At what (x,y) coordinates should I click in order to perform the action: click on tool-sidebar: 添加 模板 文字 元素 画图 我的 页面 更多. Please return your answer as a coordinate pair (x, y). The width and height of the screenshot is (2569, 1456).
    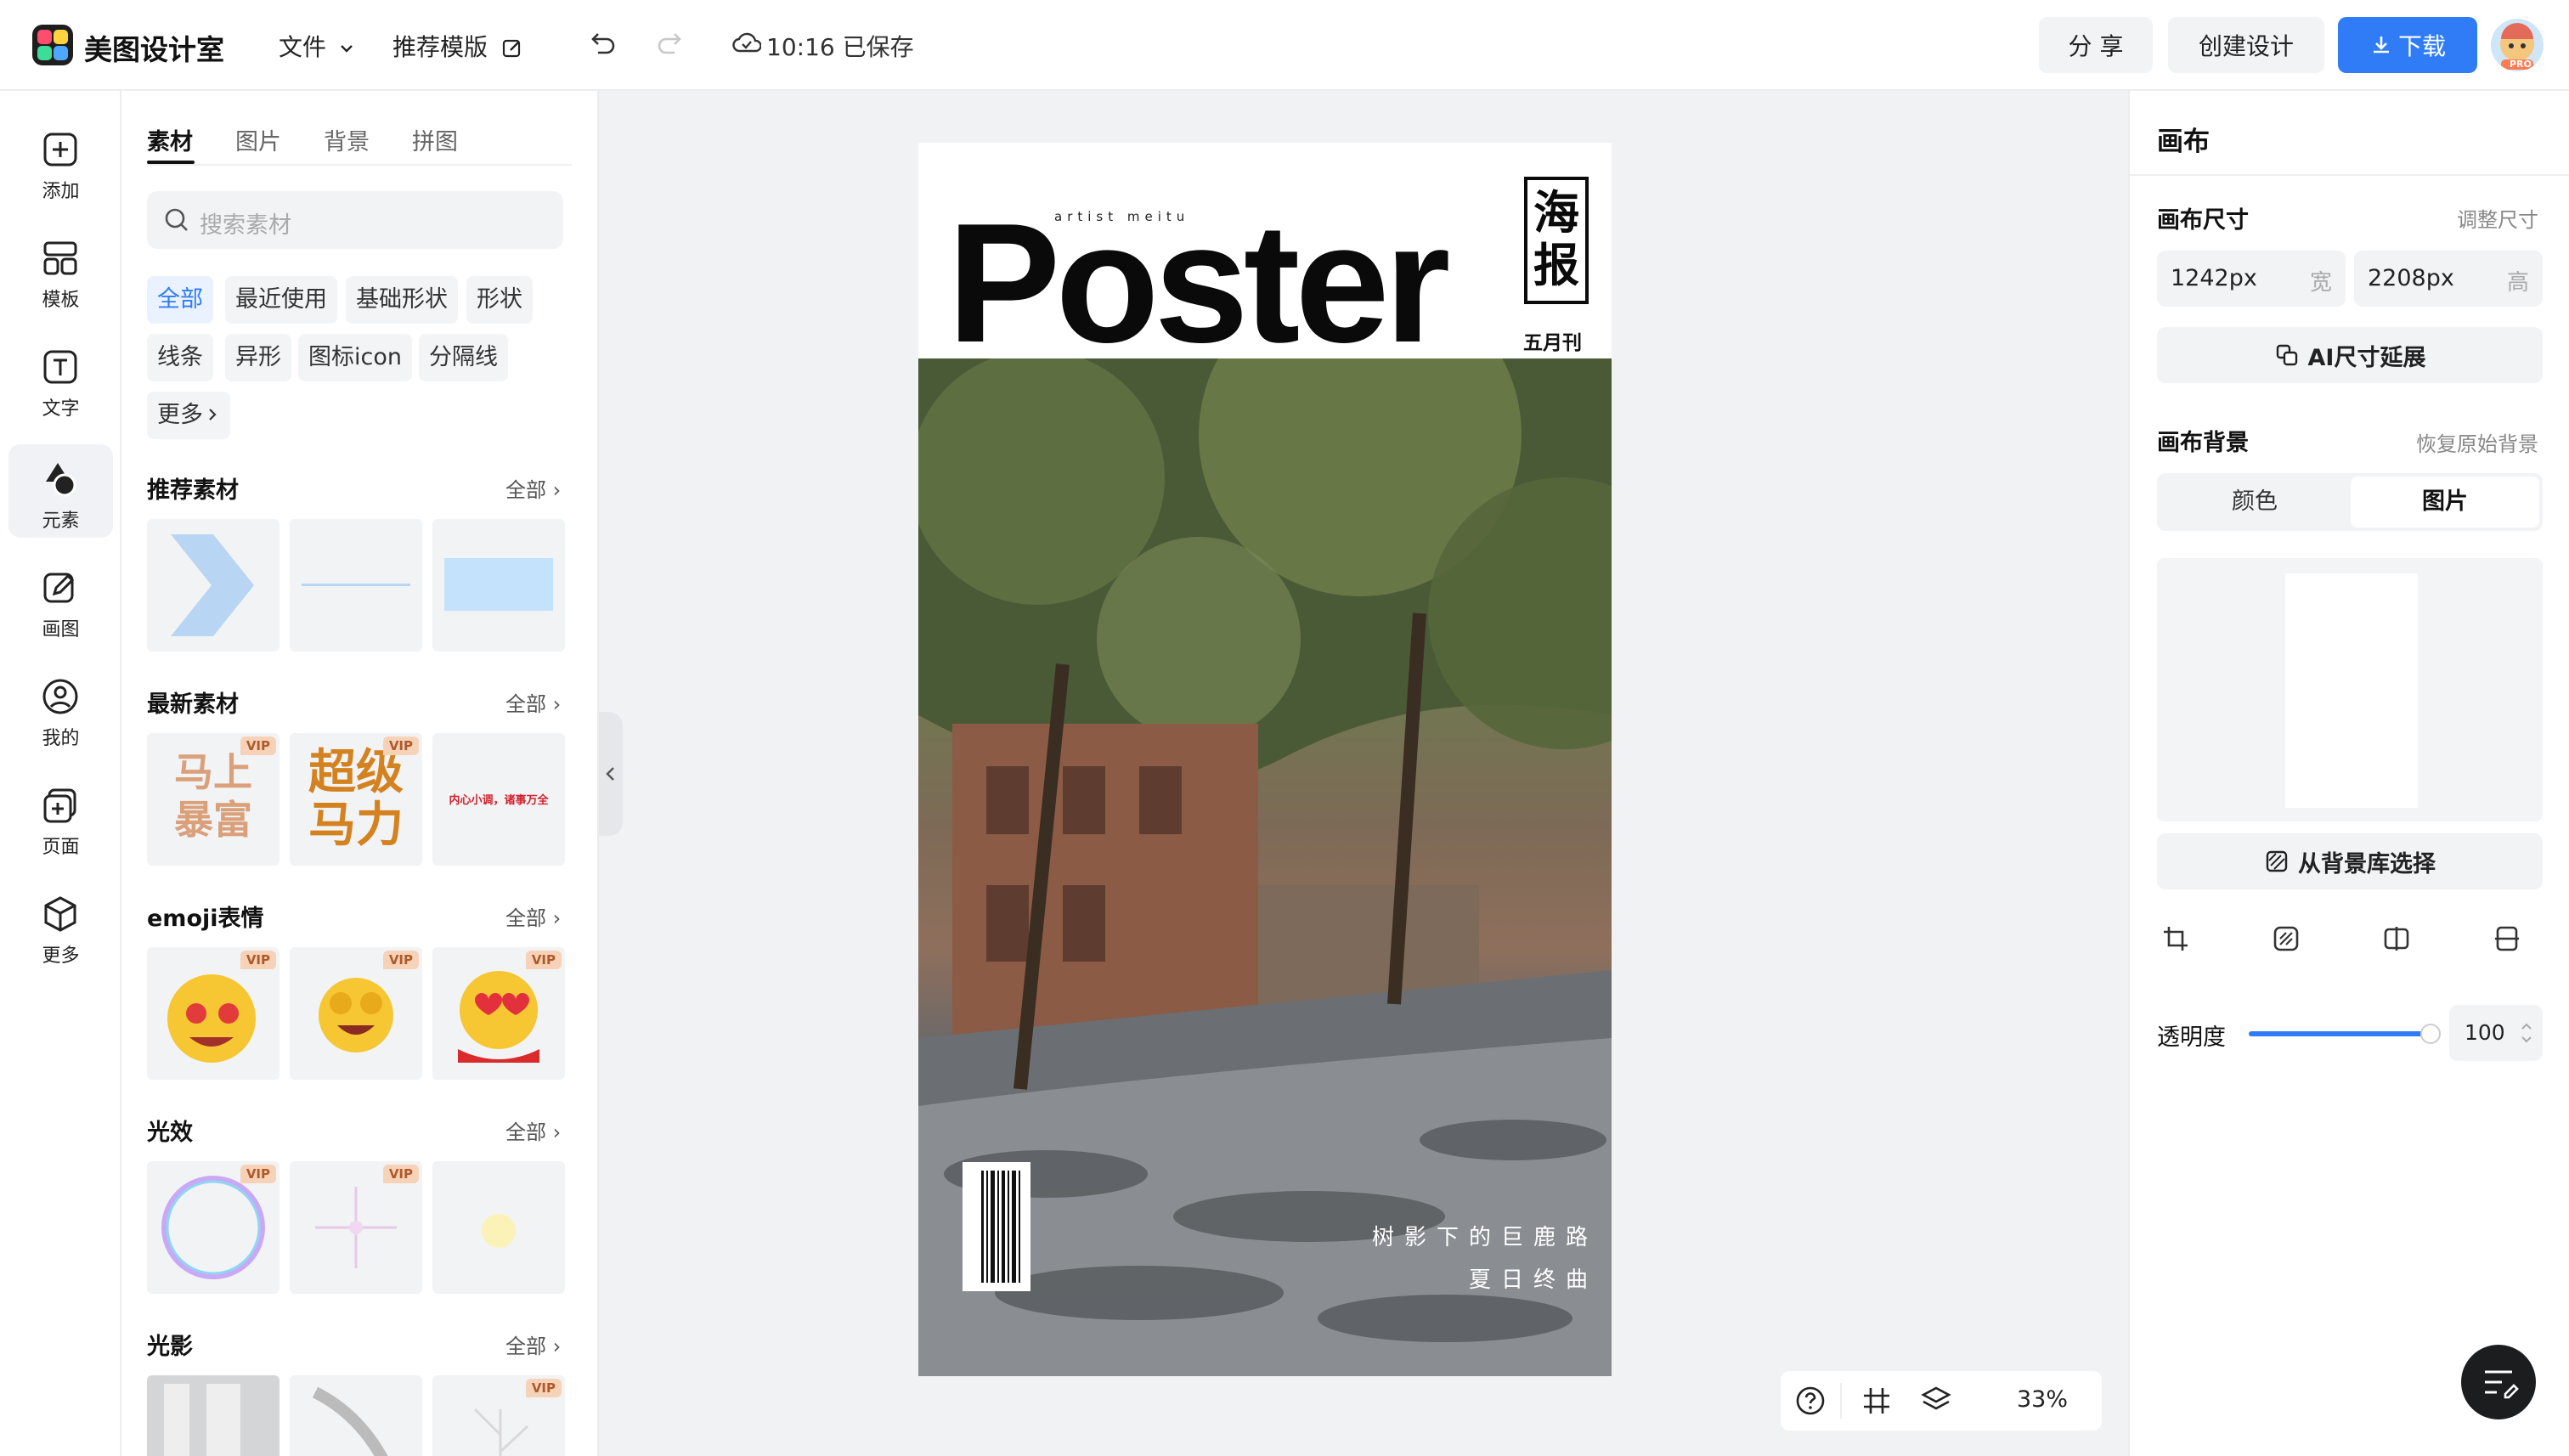
    Looking at the image, I should click on (60, 773).